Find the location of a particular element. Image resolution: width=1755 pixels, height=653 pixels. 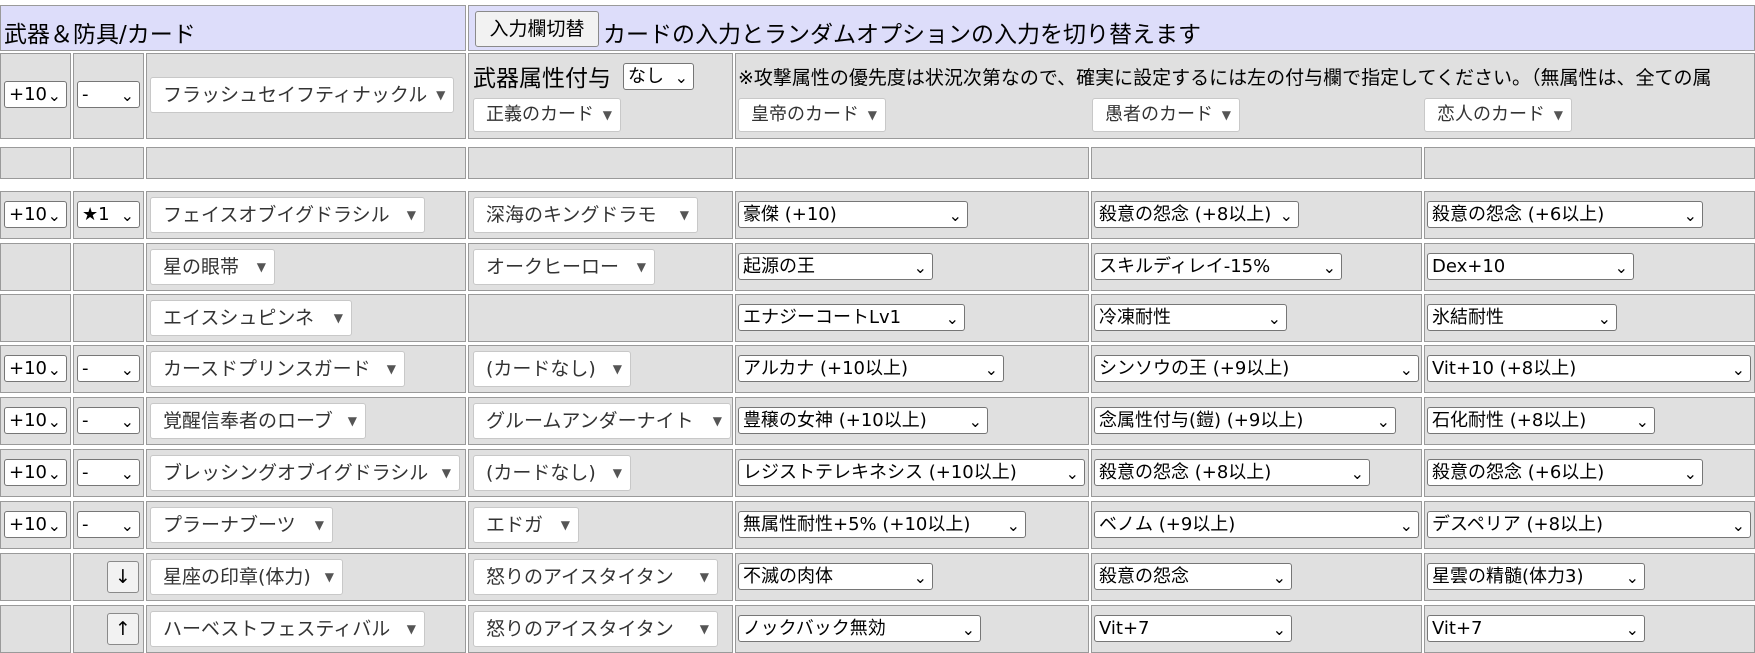

caret-down-icon: ▼ is located at coordinates (872, 115).